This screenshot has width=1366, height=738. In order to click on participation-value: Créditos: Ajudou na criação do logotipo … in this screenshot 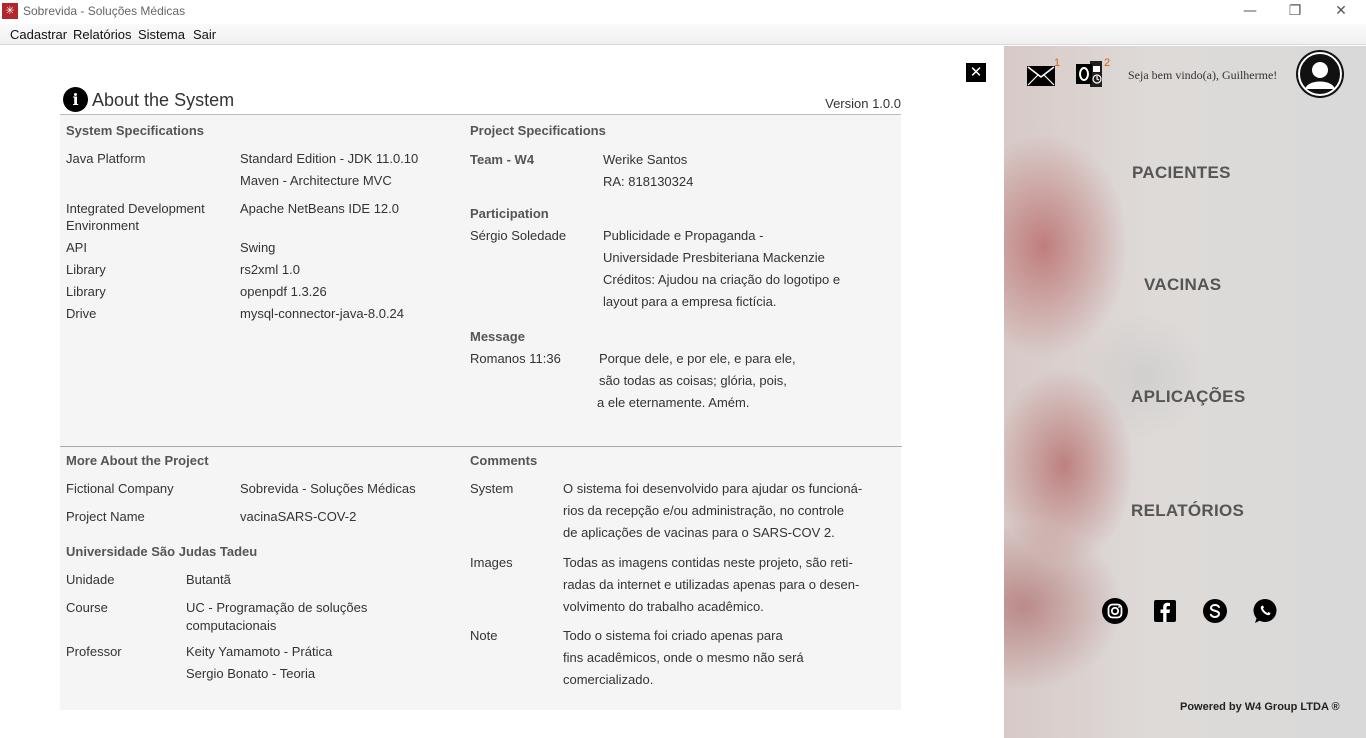, I will do `click(722, 279)`.